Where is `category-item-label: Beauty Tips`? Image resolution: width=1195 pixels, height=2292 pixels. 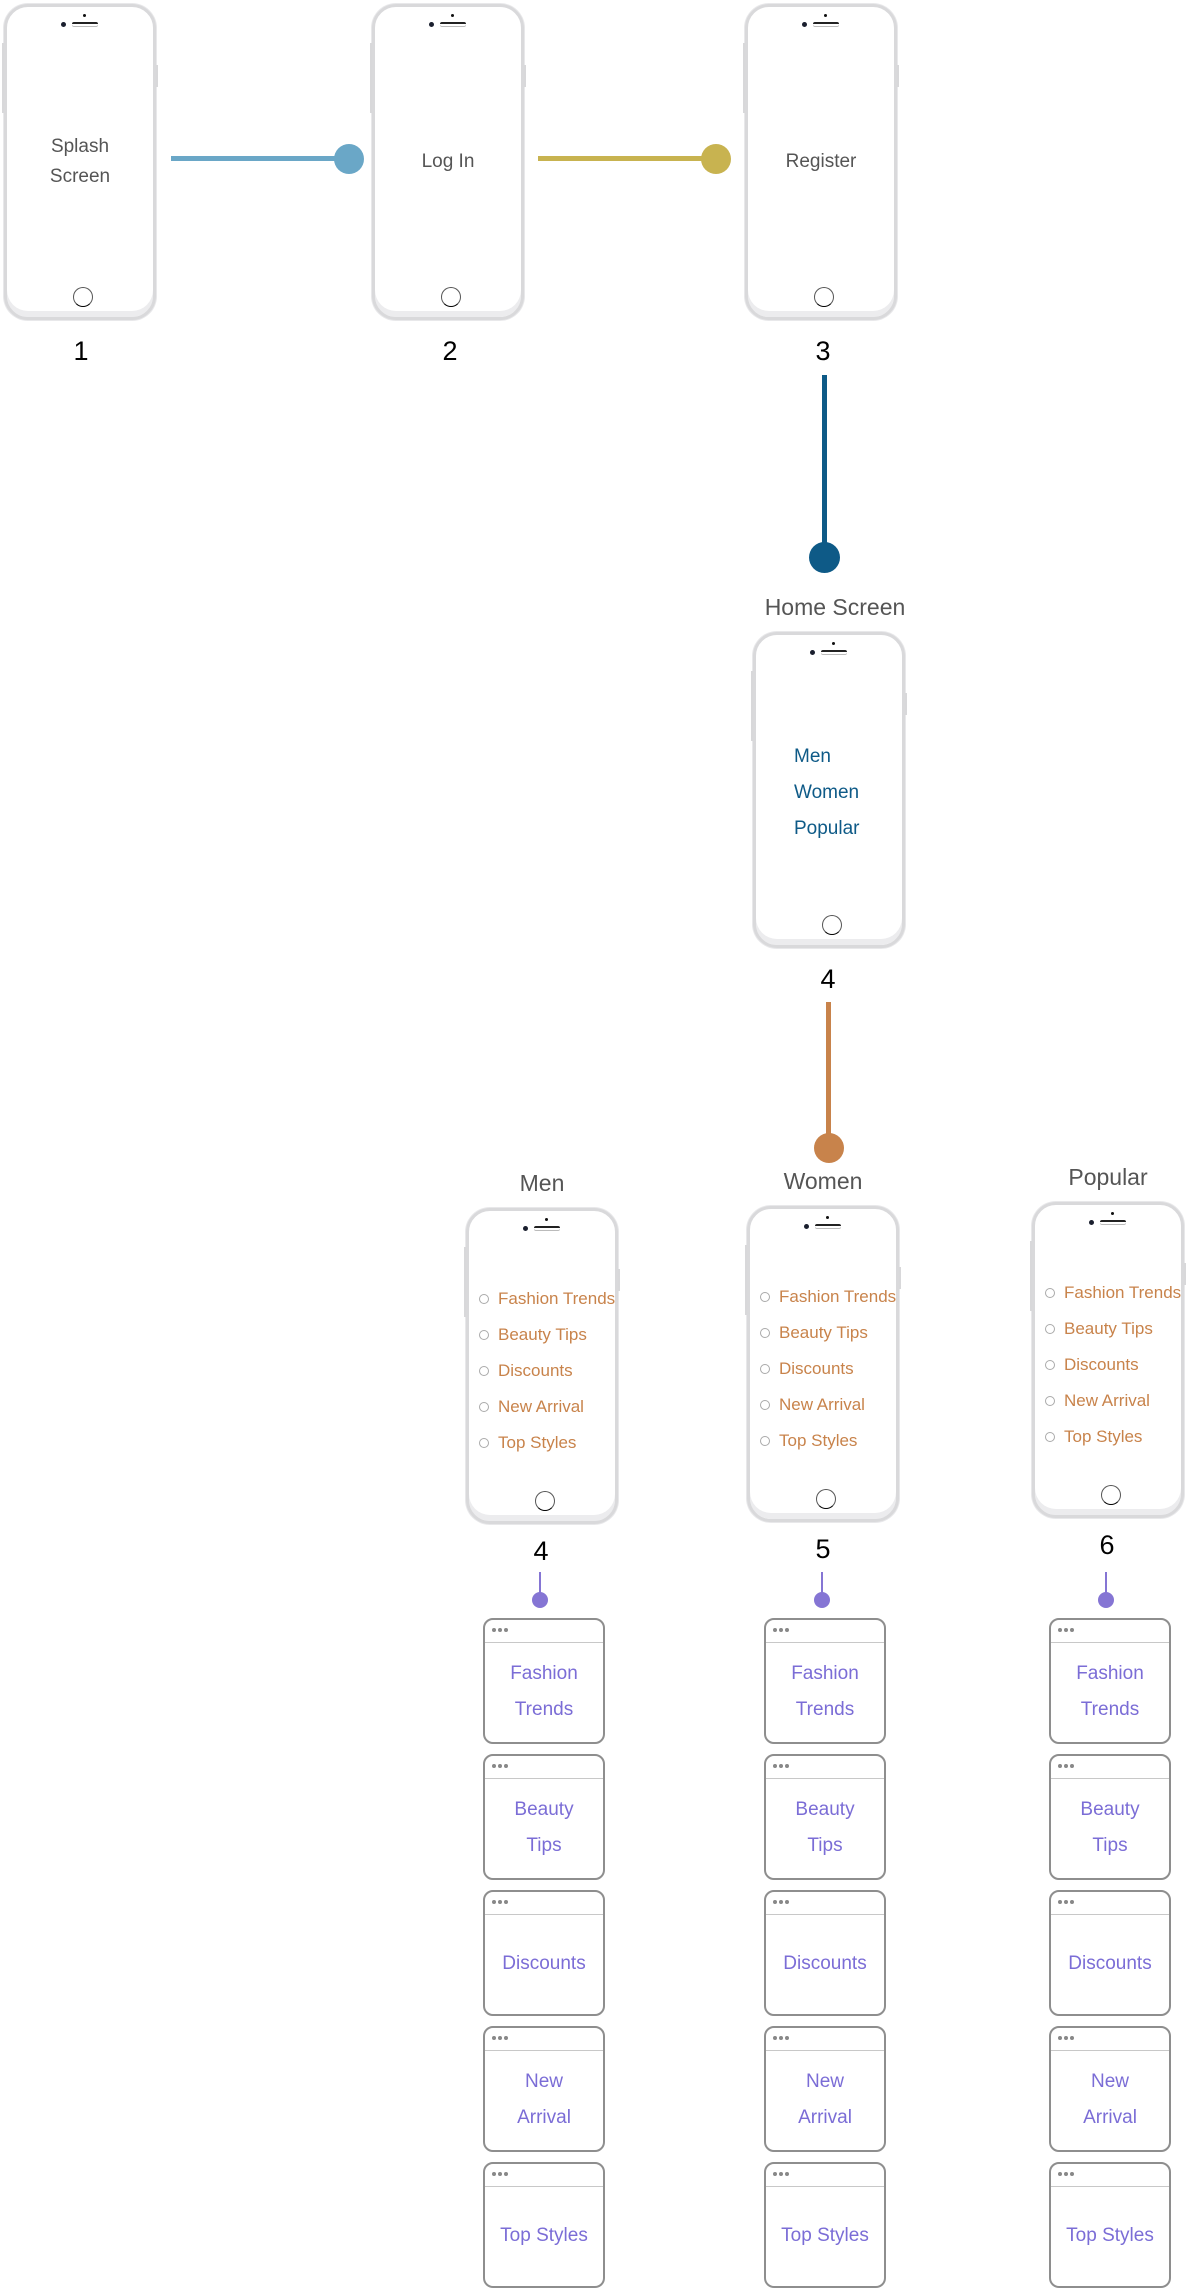 category-item-label: Beauty Tips is located at coordinates (542, 1334).